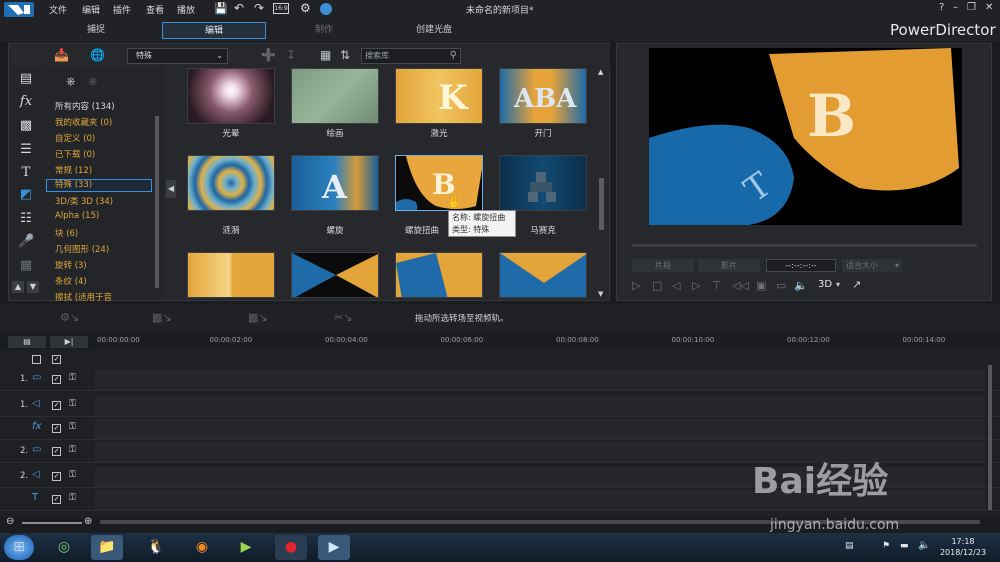  What do you see at coordinates (955, 7) in the screenshot?
I see `minimize-icon: –` at bounding box center [955, 7].